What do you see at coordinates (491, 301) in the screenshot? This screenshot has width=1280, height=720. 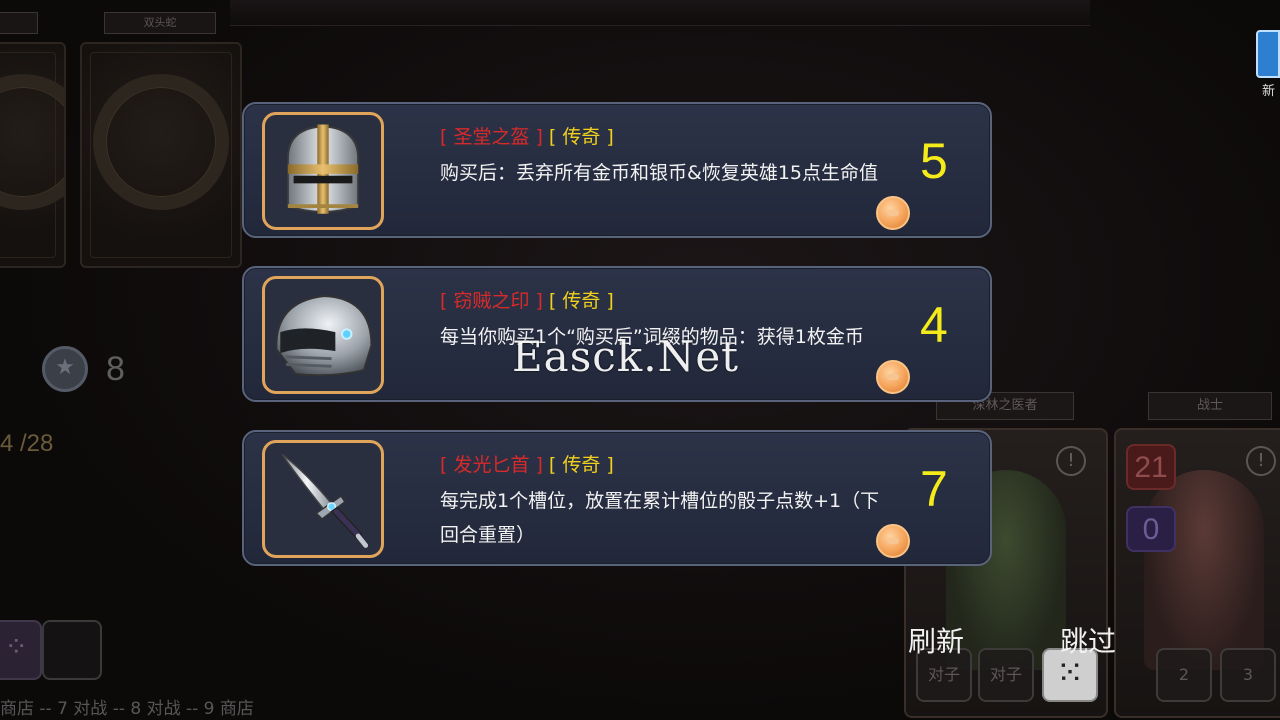 I see `item-name: [ 窃贼之印 ]` at bounding box center [491, 301].